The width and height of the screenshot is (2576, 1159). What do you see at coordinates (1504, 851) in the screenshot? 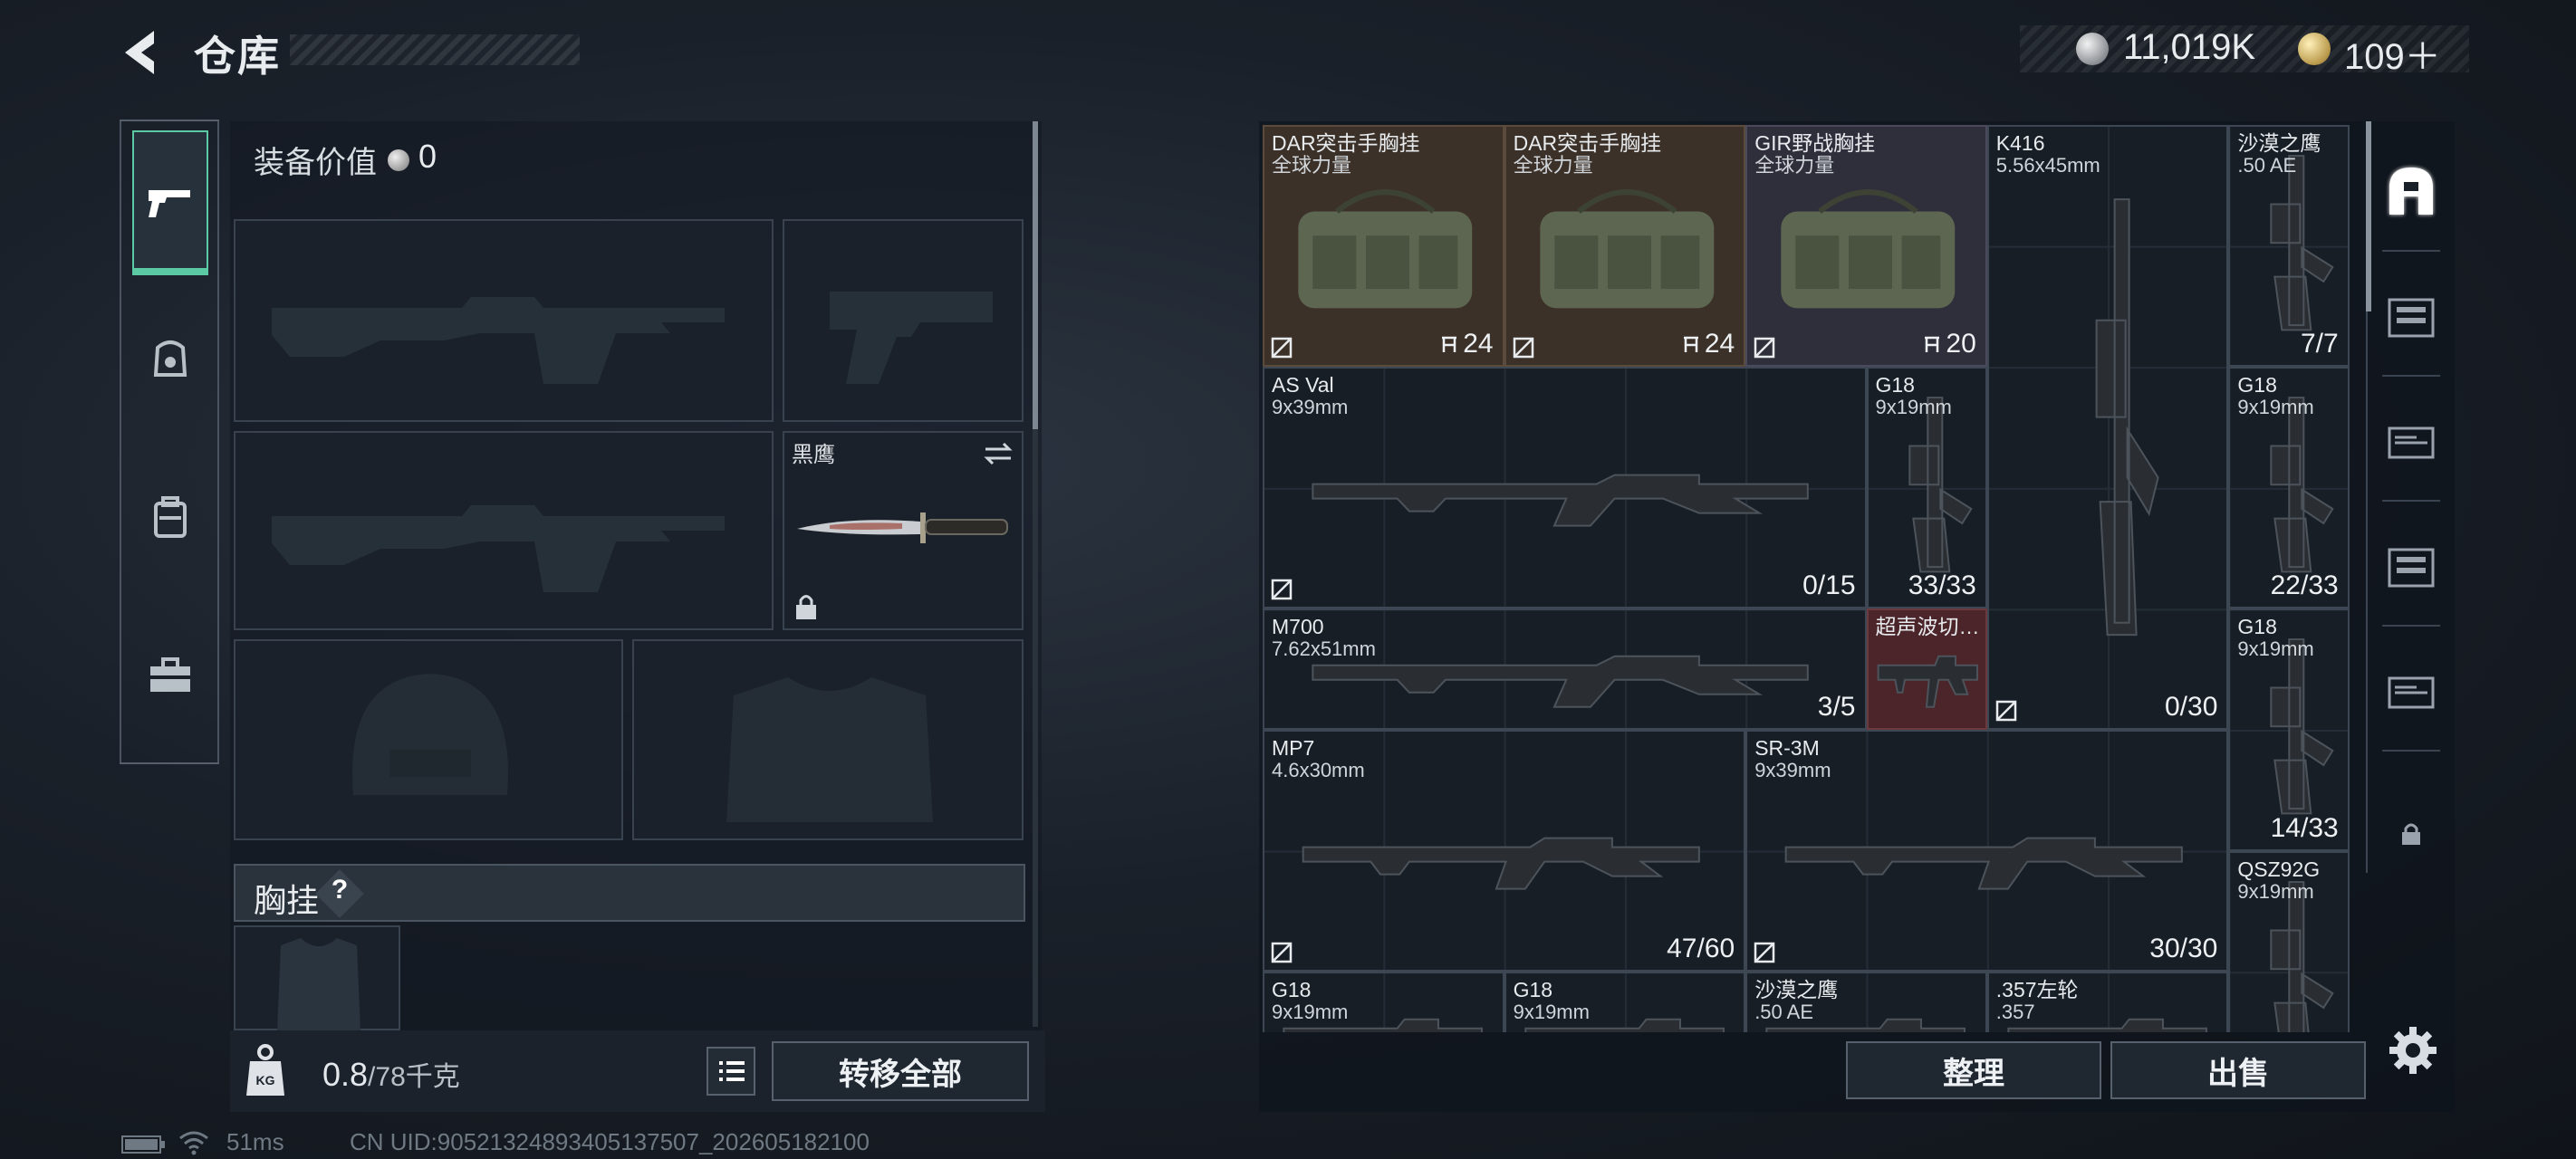
I see `warehouse-item: MP7 4.6x30mm 47/60` at bounding box center [1504, 851].